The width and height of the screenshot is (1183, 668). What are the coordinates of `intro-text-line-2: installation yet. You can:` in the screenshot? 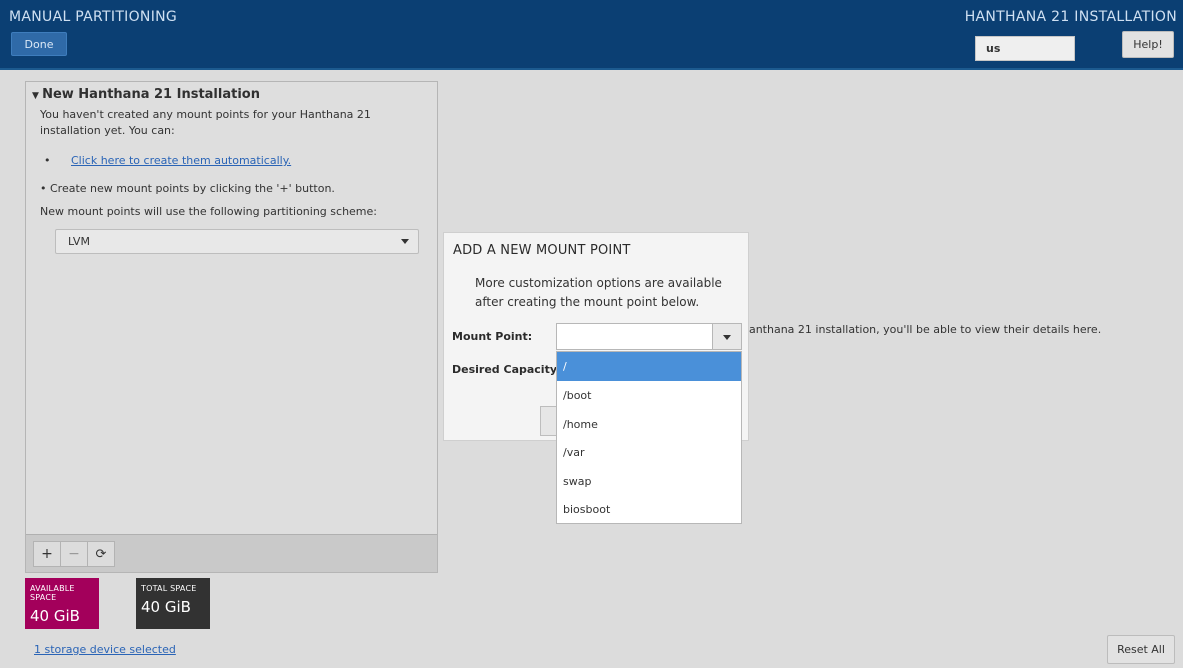 It's located at (107, 130).